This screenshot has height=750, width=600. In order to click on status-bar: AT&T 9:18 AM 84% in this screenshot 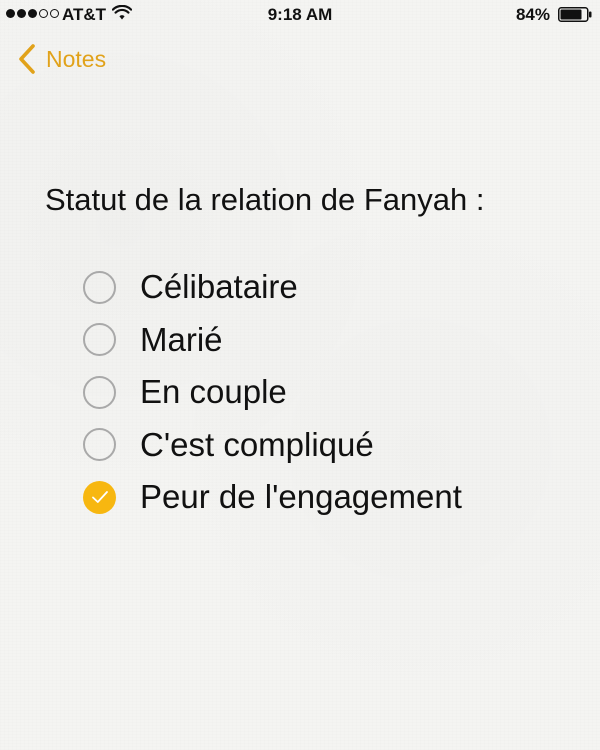, I will do `click(300, 15)`.